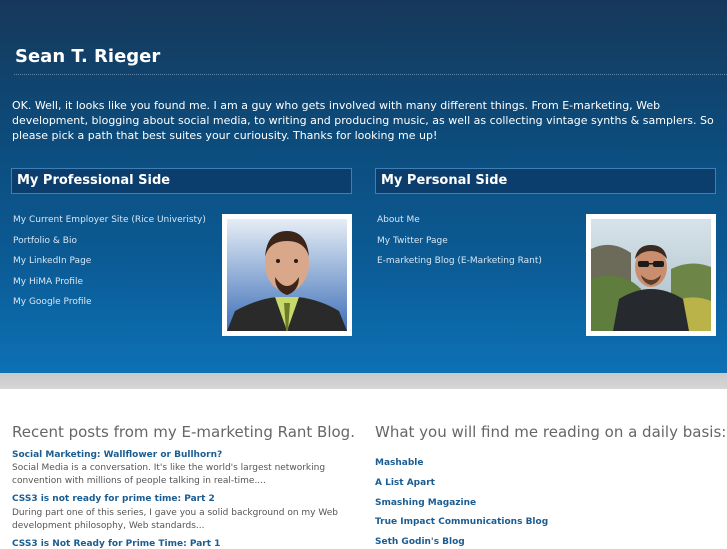 The width and height of the screenshot is (727, 549). What do you see at coordinates (109, 238) in the screenshot?
I see `list-item: Portfolio & Bio` at bounding box center [109, 238].